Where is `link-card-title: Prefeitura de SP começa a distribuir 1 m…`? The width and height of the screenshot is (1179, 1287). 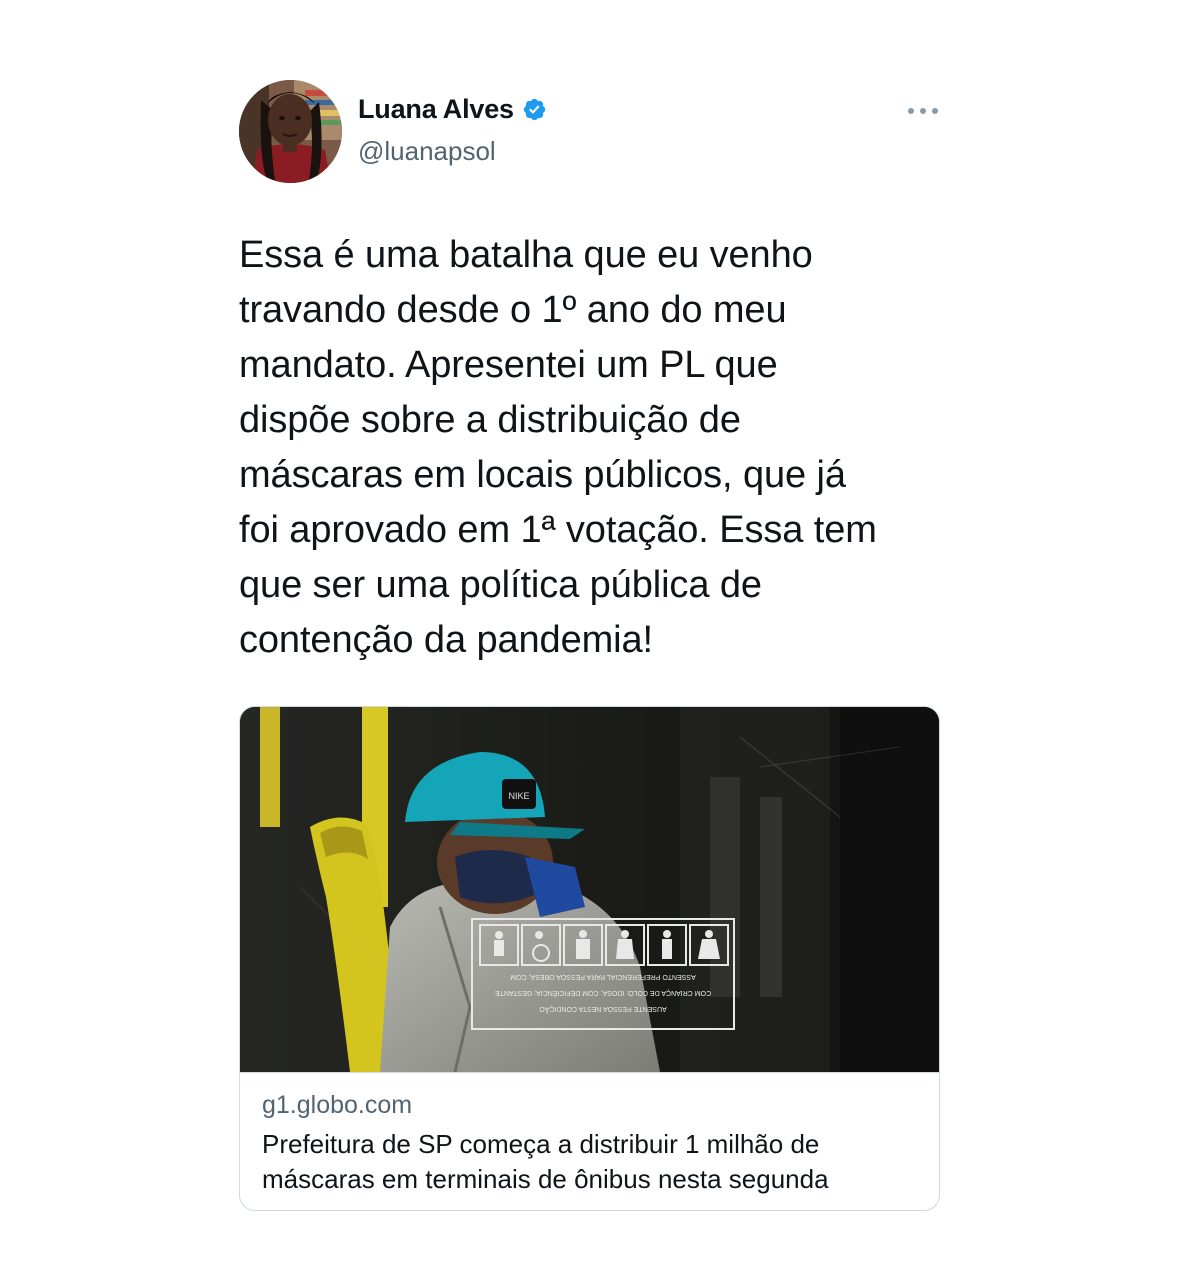 link-card-title: Prefeitura de SP começa a distribuir 1 m… is located at coordinates (594, 1162).